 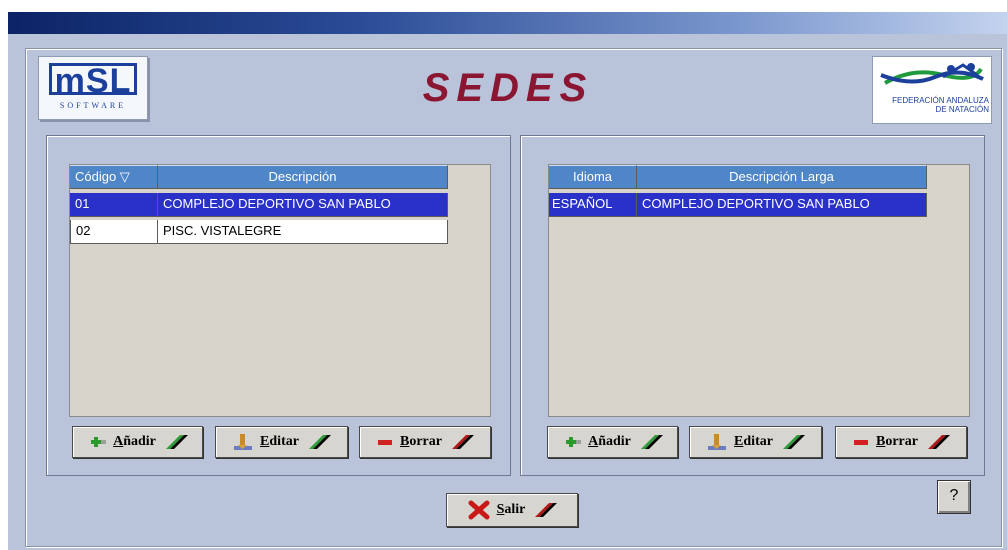 I want to click on column-header-descripcion-larga: Descripción Larga, so click(x=782, y=177).